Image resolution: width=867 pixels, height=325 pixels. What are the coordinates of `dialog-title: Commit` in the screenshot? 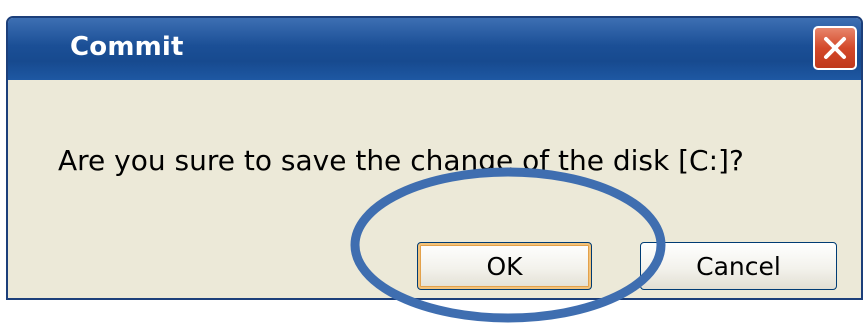 It's located at (127, 47).